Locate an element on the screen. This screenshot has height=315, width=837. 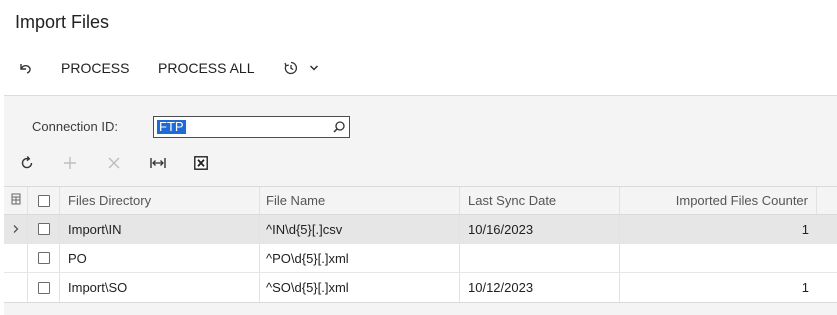
file-name-cell: ^PO\d{5}[.]xml is located at coordinates (360, 258).